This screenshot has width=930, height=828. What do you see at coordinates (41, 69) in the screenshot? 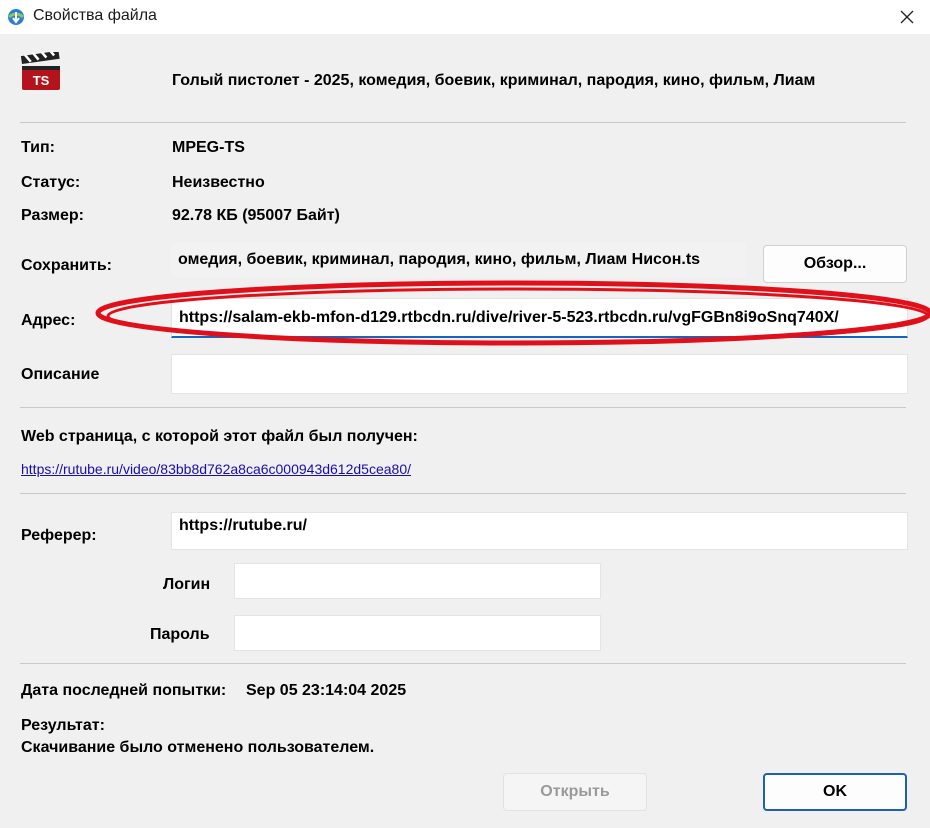
I see `ts-clapperboard-icon: TS` at bounding box center [41, 69].